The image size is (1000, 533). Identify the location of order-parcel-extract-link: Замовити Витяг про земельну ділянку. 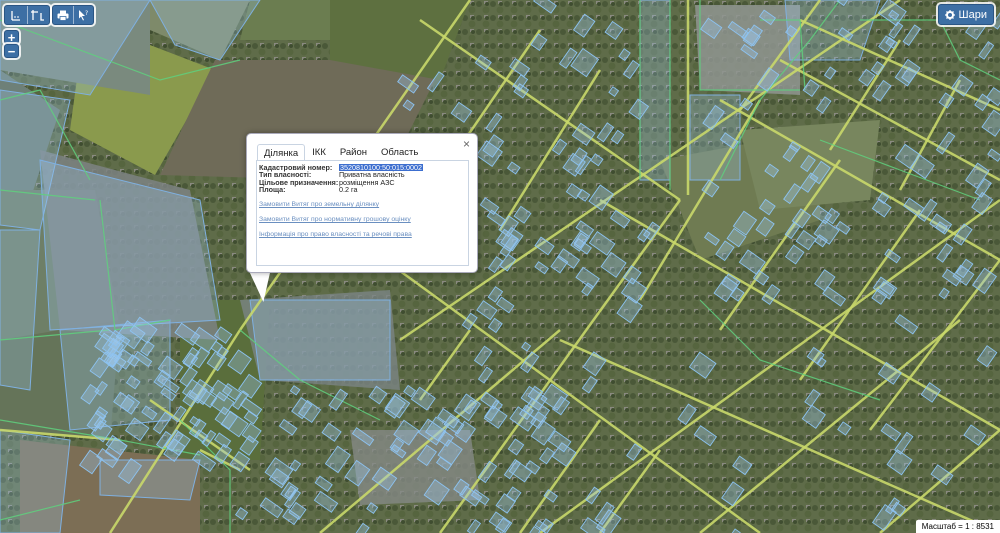
(319, 204).